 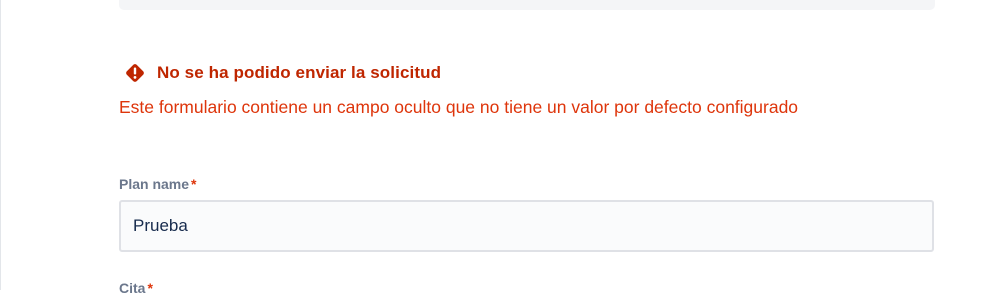 I want to click on next-field-label-text: Cita, so click(x=132, y=288).